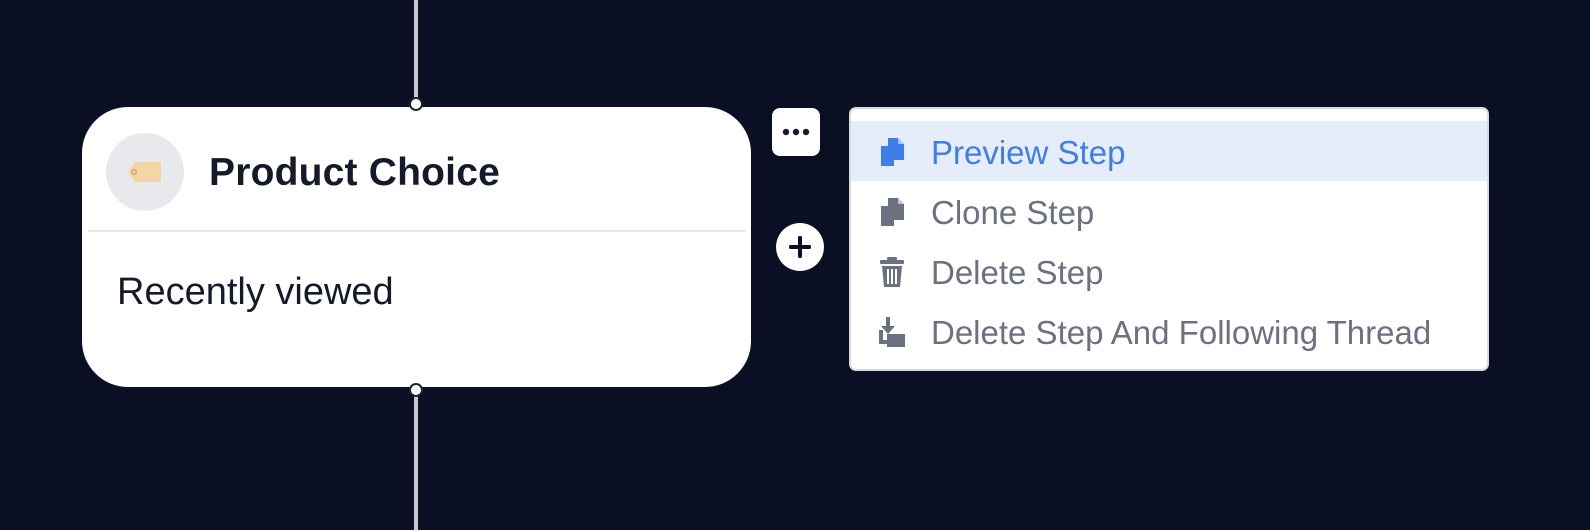 The height and width of the screenshot is (530, 1590). What do you see at coordinates (892, 212) in the screenshot?
I see `clone-icon` at bounding box center [892, 212].